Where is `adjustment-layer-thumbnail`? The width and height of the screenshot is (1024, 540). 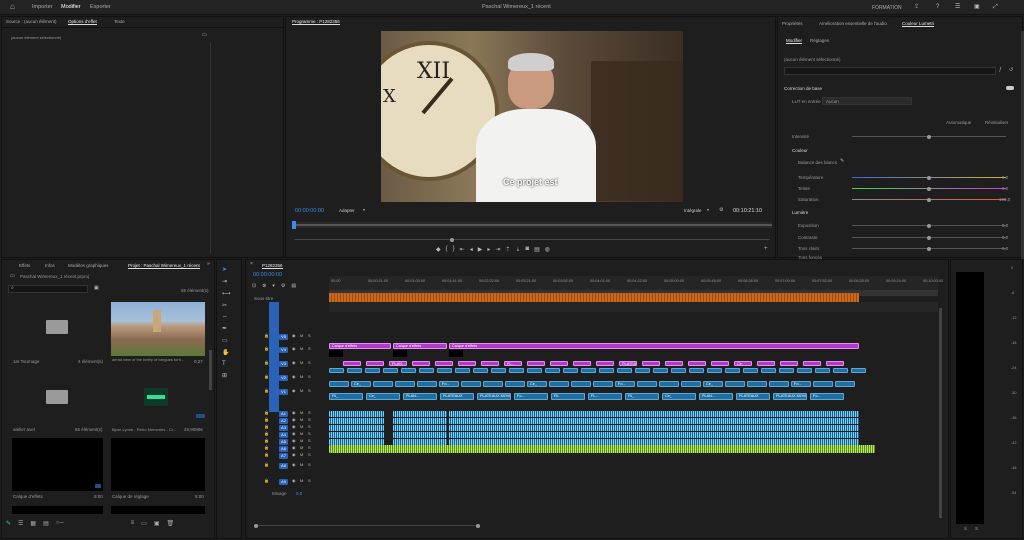
adjustment-layer-thumbnail is located at coordinates (158, 464).